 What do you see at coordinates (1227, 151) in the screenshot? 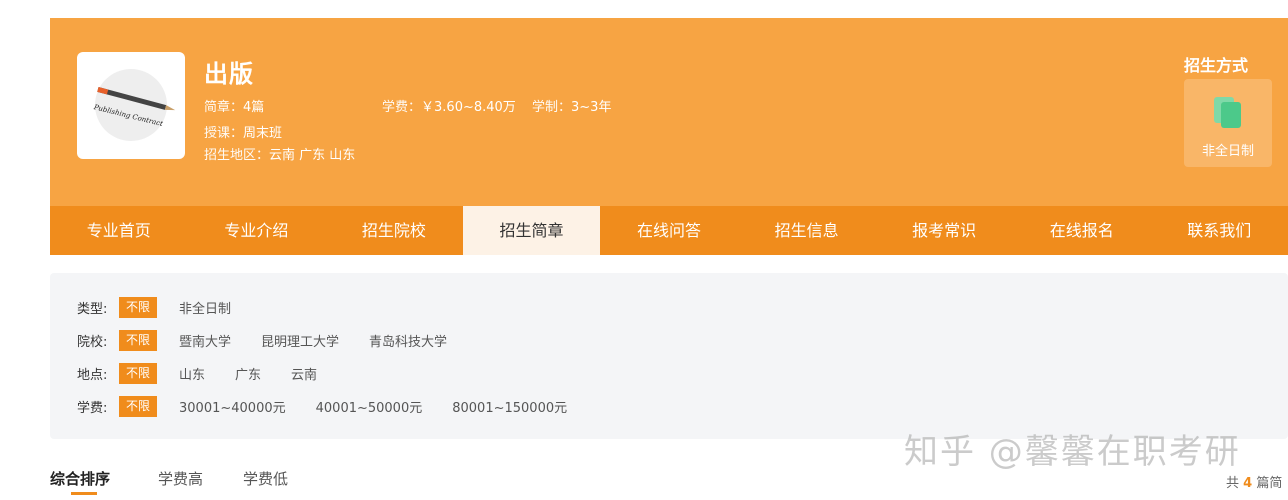
I see `enroll-method-label: 非全日制` at bounding box center [1227, 151].